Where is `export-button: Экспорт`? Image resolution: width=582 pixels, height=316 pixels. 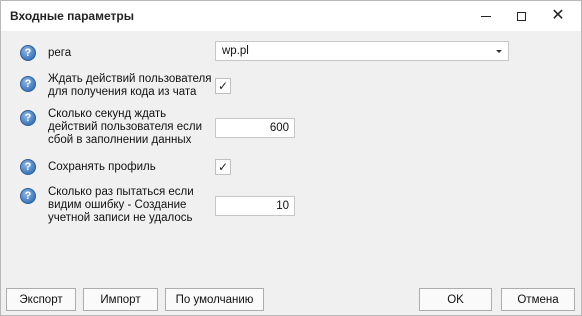
export-button: Экспорт is located at coordinates (41, 299).